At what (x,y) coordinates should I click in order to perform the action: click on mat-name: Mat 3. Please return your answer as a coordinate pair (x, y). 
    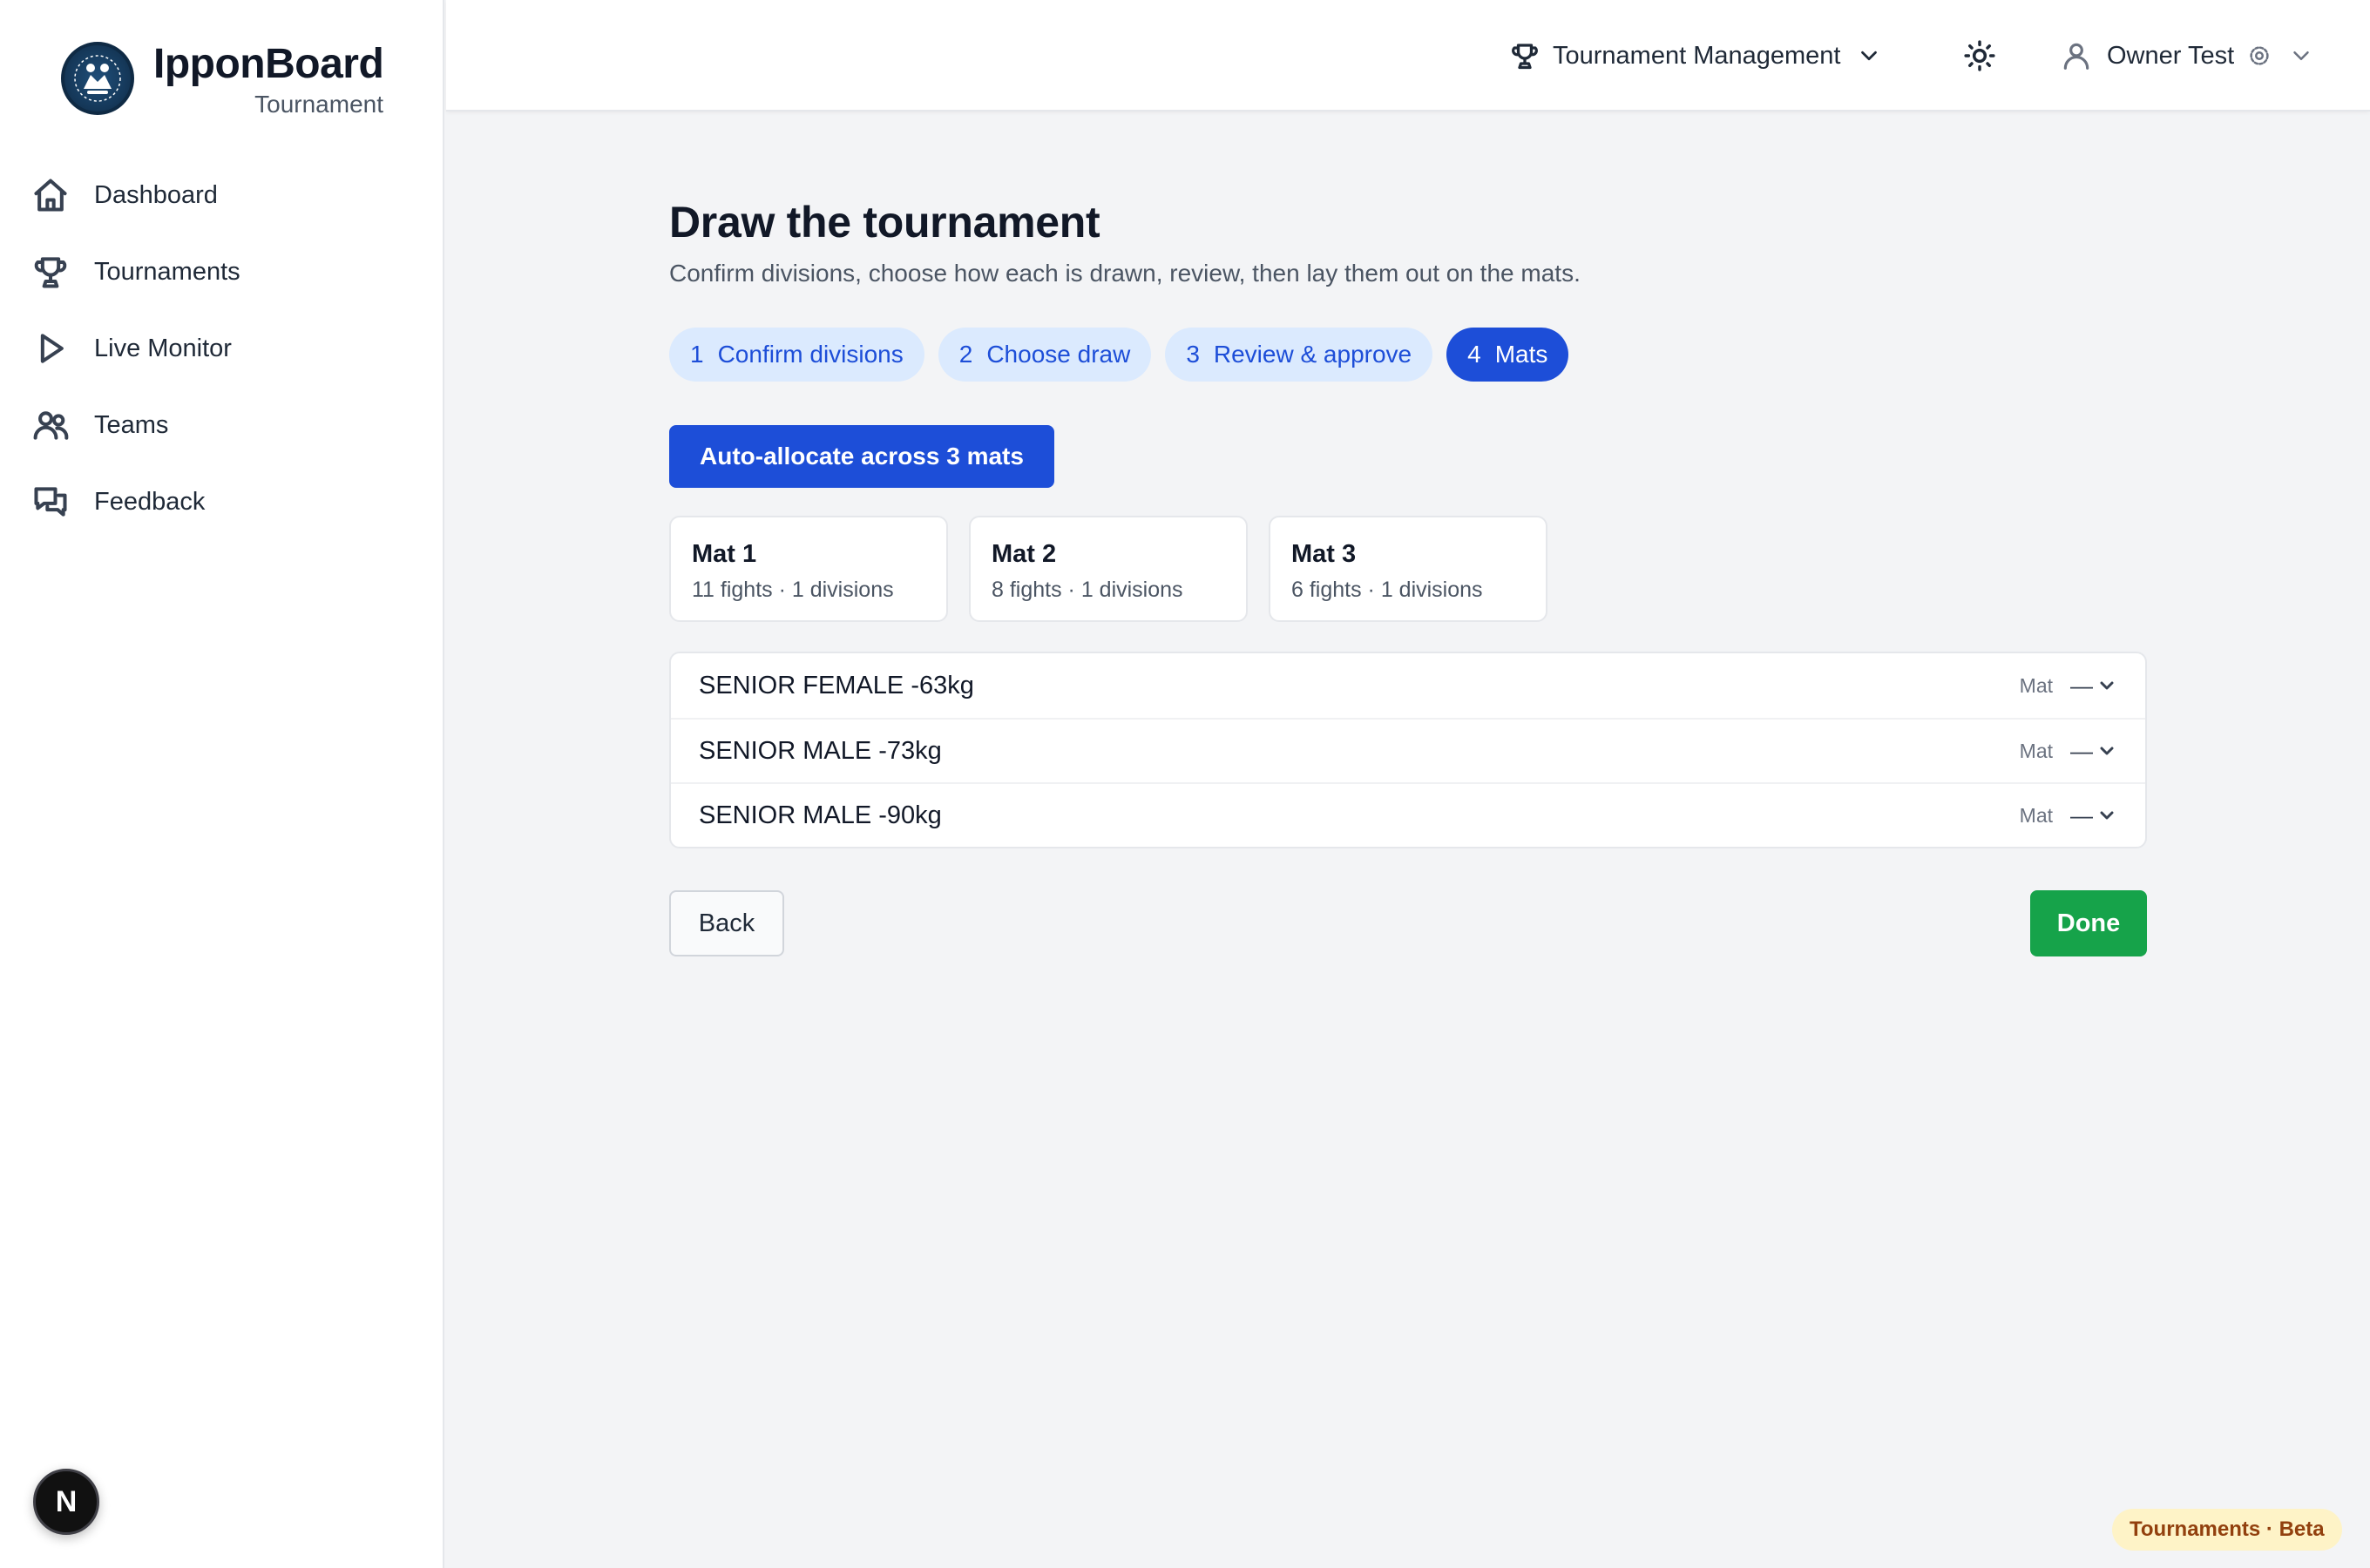
    Looking at the image, I should click on (1324, 554).